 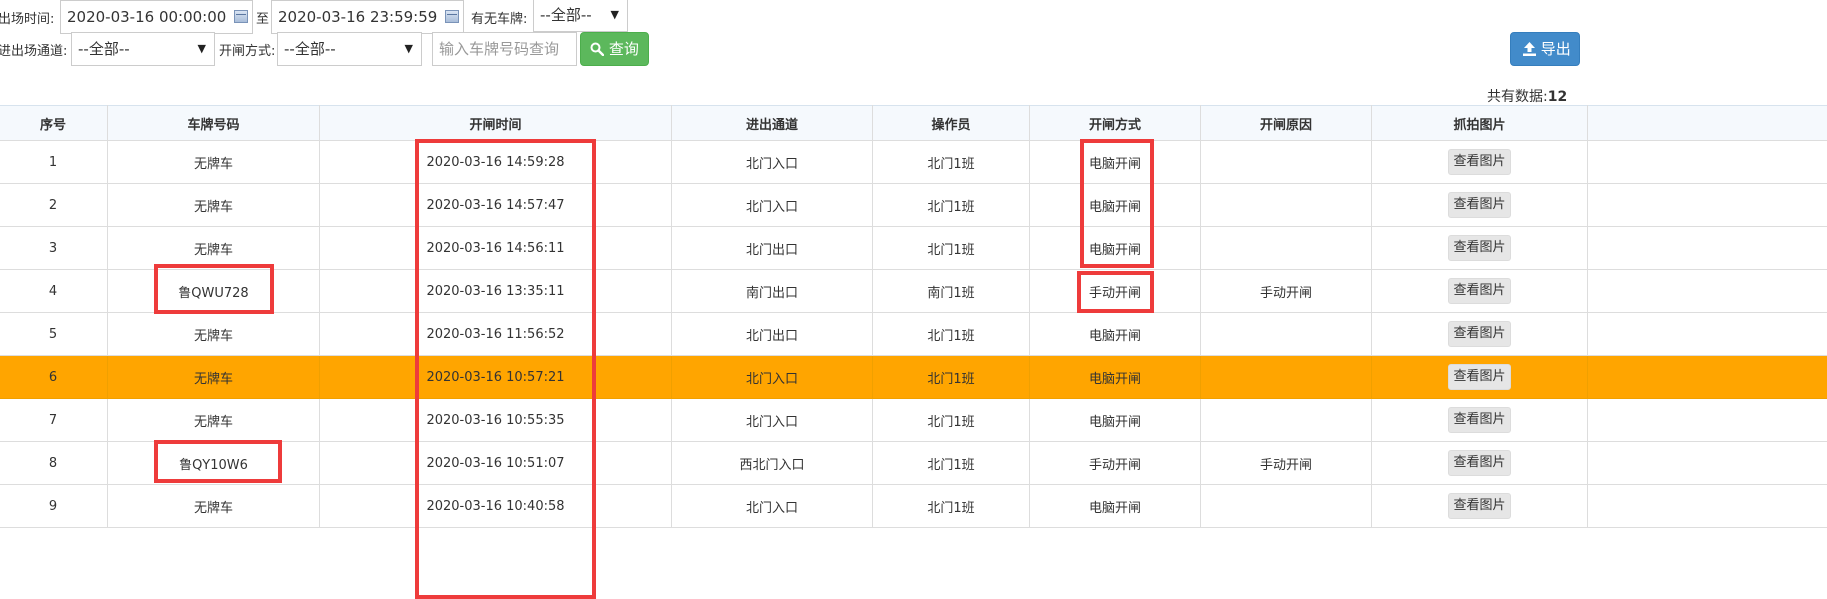 I want to click on query-button: 查询, so click(x=614, y=49).